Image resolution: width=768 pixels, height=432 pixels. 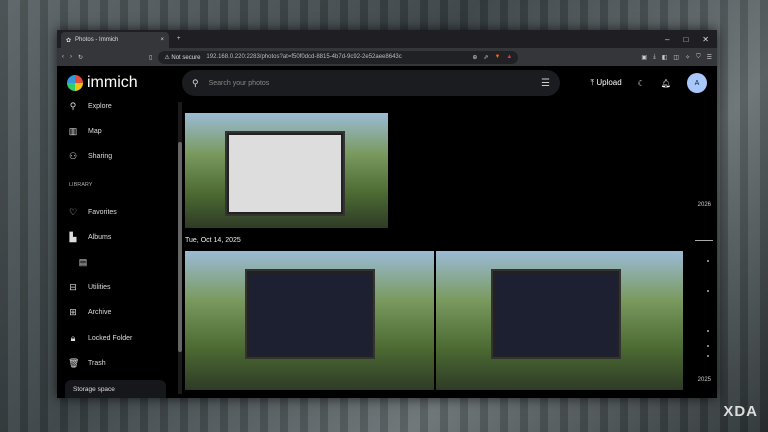 I want to click on leo-icon: ✧, so click(x=687, y=57).